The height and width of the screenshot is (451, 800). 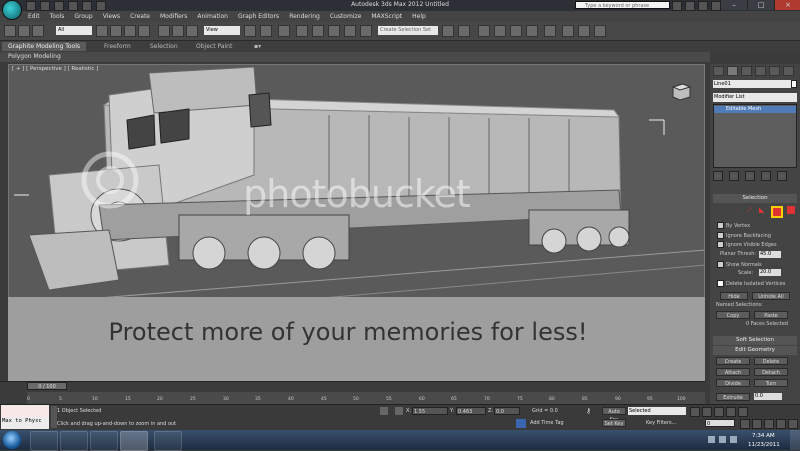 What do you see at coordinates (507, 411) in the screenshot?
I see `z-coordinate-field: 0.0` at bounding box center [507, 411].